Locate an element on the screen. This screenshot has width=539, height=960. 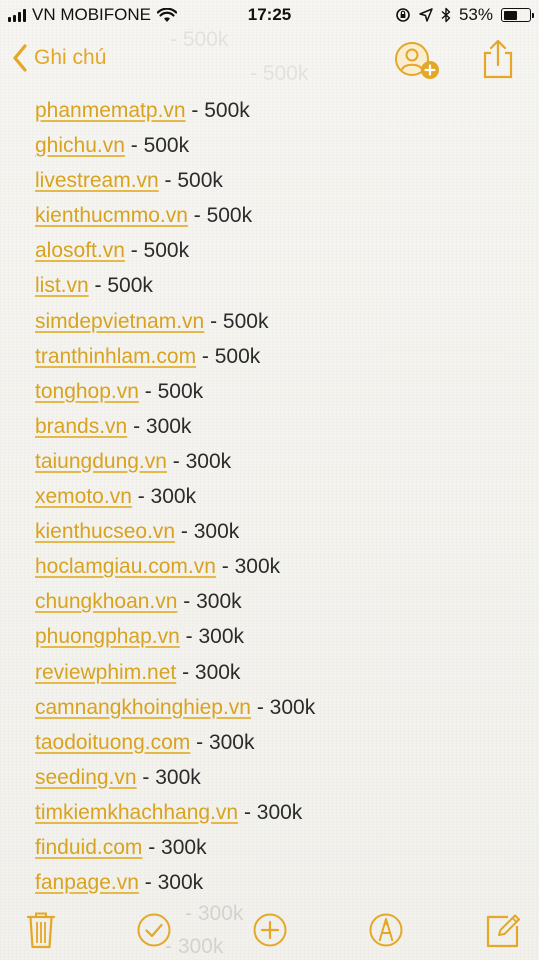
note-line: tonghop.vn - 500k is located at coordinates (282, 391).